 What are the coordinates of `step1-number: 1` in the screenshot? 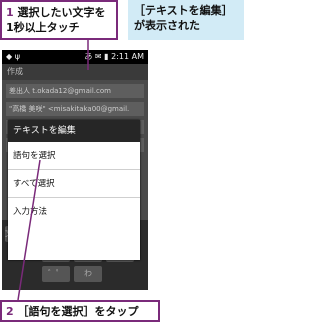 It's located at (10, 12).